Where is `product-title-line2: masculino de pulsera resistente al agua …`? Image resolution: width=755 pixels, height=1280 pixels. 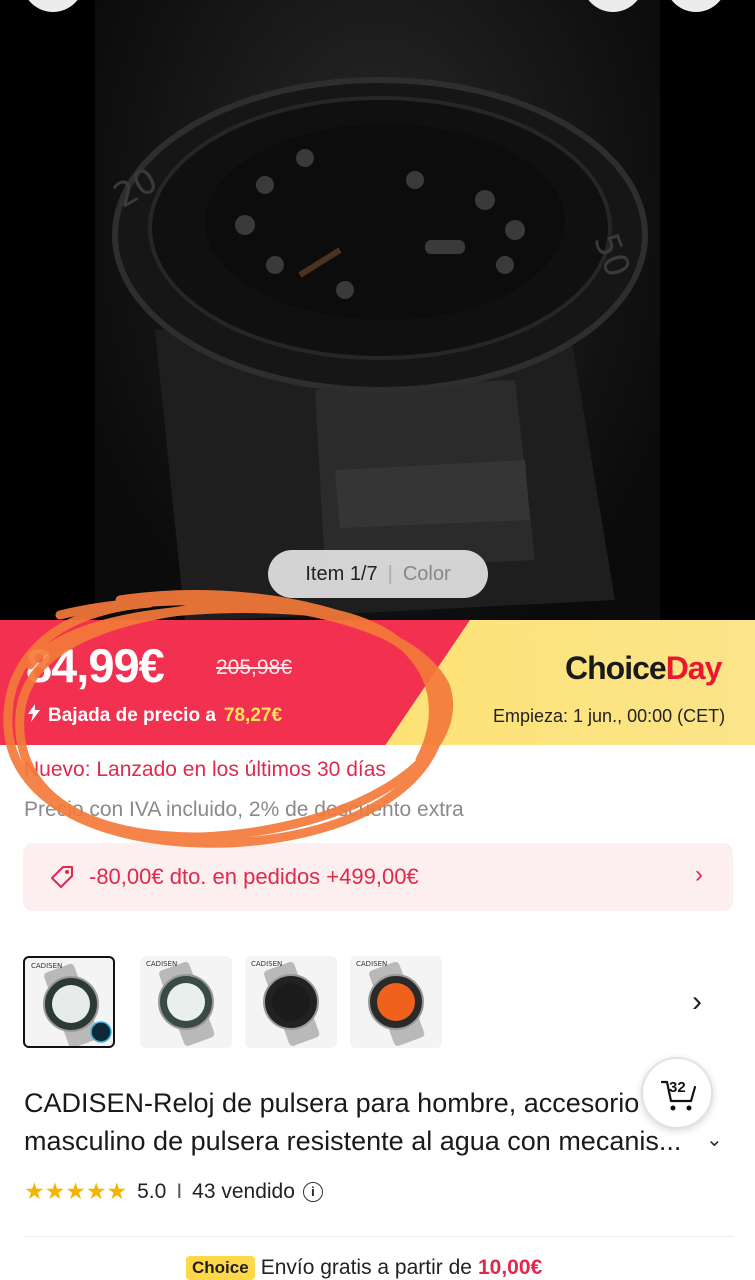
product-title-line2: masculino de pulsera resistente al agua … is located at coordinates (353, 1141).